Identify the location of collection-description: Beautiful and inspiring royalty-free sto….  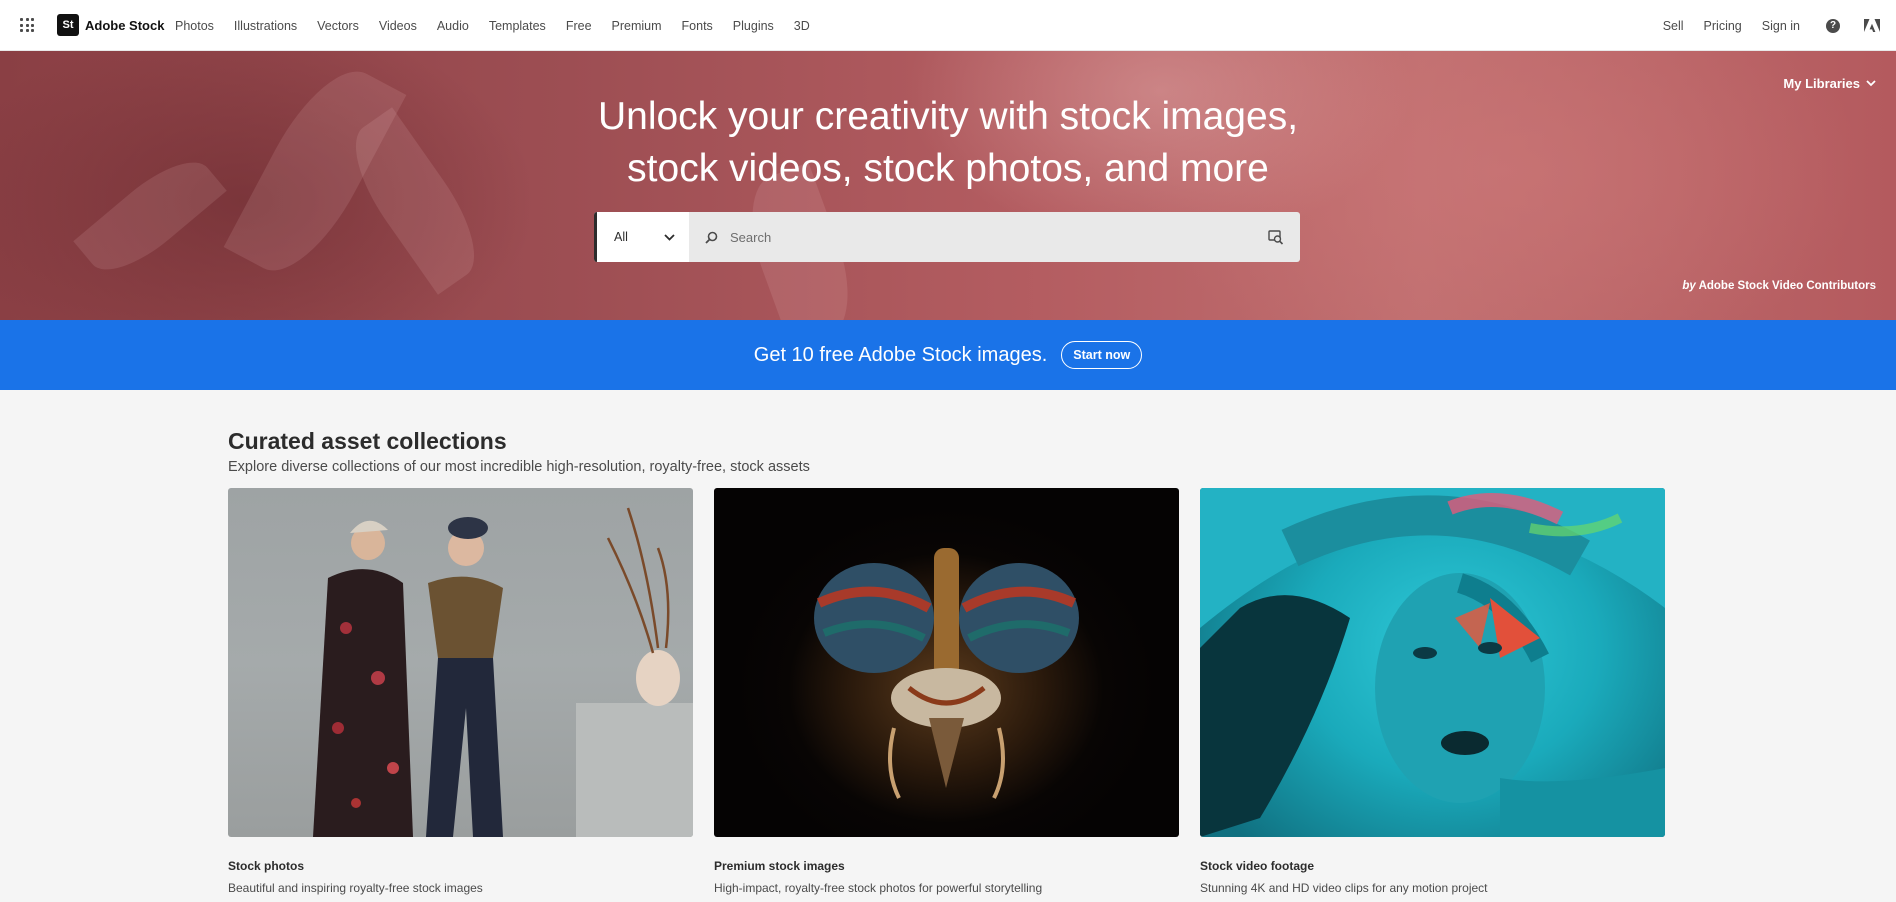
(355, 888).